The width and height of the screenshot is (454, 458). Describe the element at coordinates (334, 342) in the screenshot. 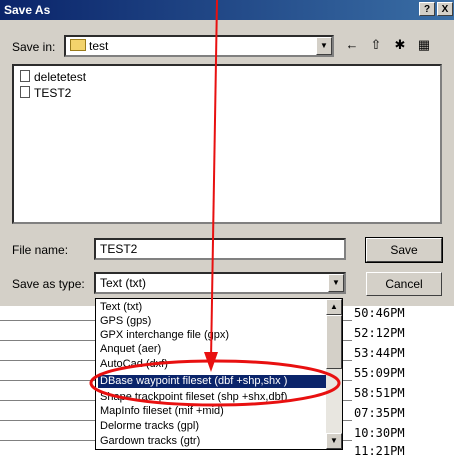

I see `scroll-thumb` at that location.